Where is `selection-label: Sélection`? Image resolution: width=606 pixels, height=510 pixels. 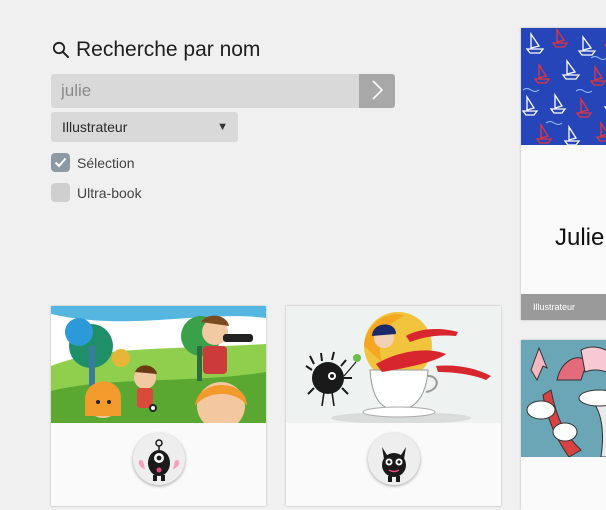 selection-label: Sélection is located at coordinates (106, 162).